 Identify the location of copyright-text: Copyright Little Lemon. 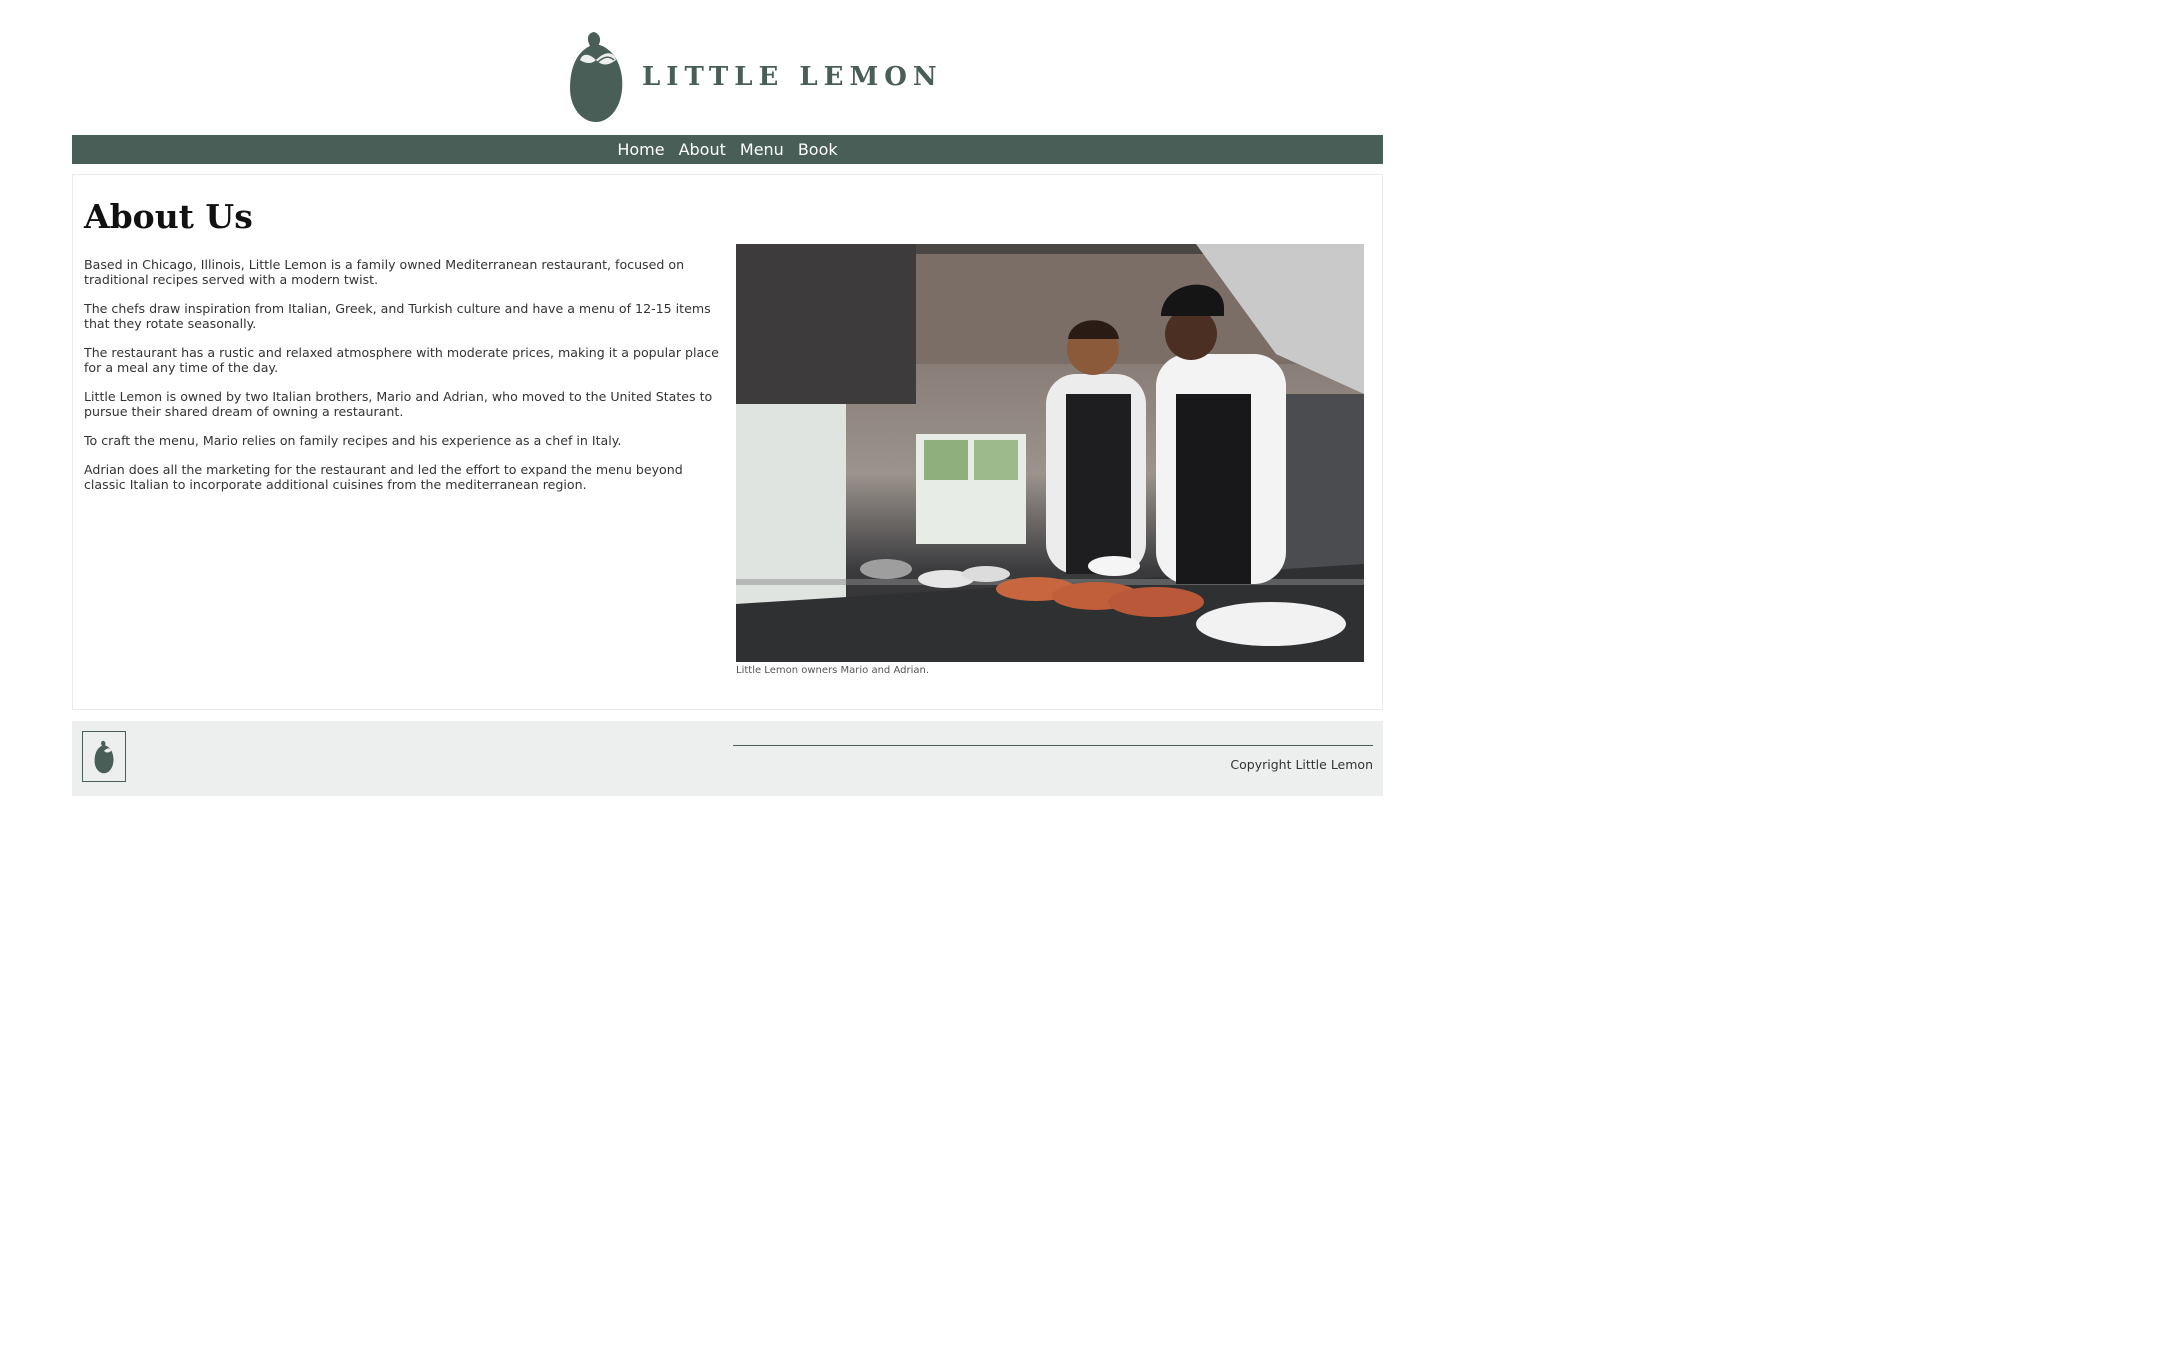
(1301, 764).